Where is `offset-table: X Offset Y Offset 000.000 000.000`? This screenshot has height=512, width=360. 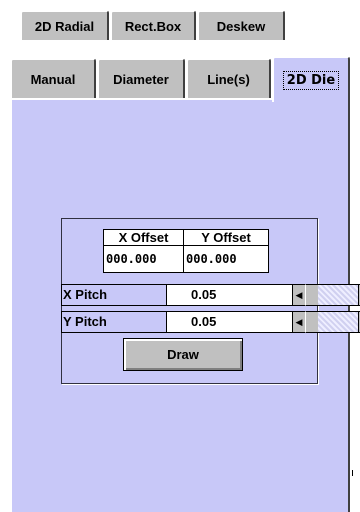 offset-table: X Offset Y Offset 000.000 000.000 is located at coordinates (186, 251).